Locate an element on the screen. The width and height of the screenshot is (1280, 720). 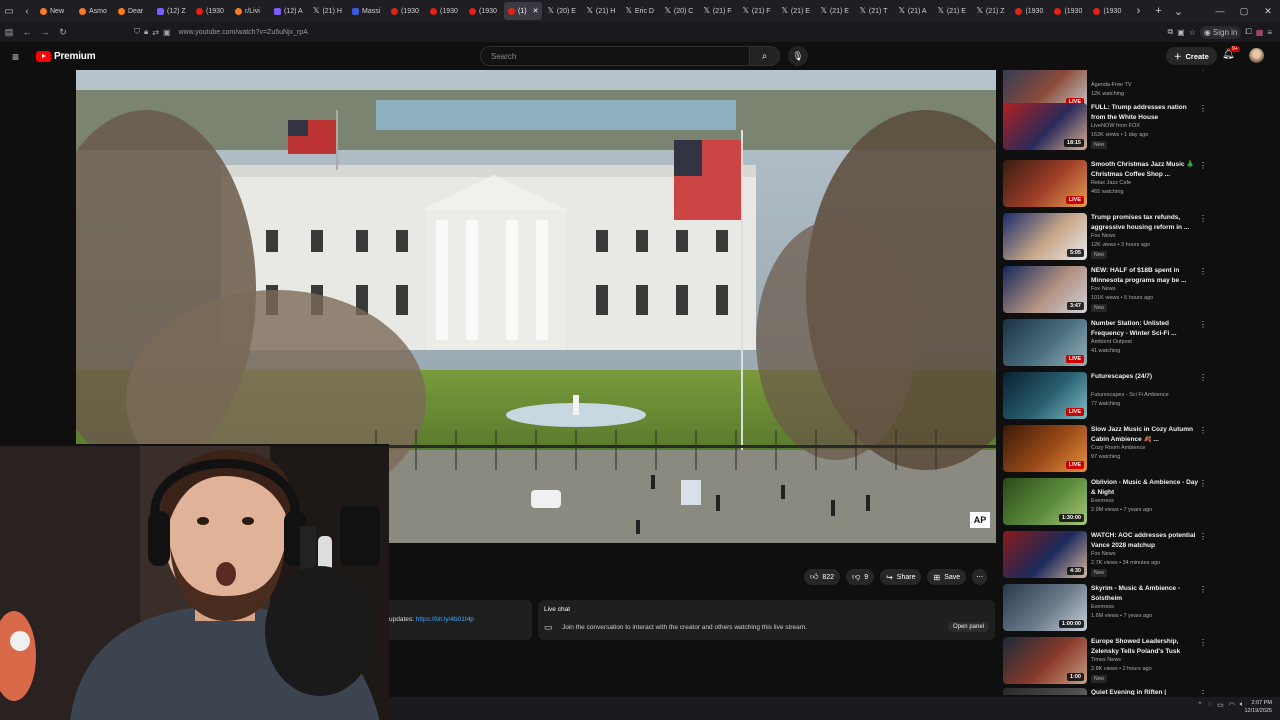
wifi-icon: ◠ is located at coordinates (1232, 705).